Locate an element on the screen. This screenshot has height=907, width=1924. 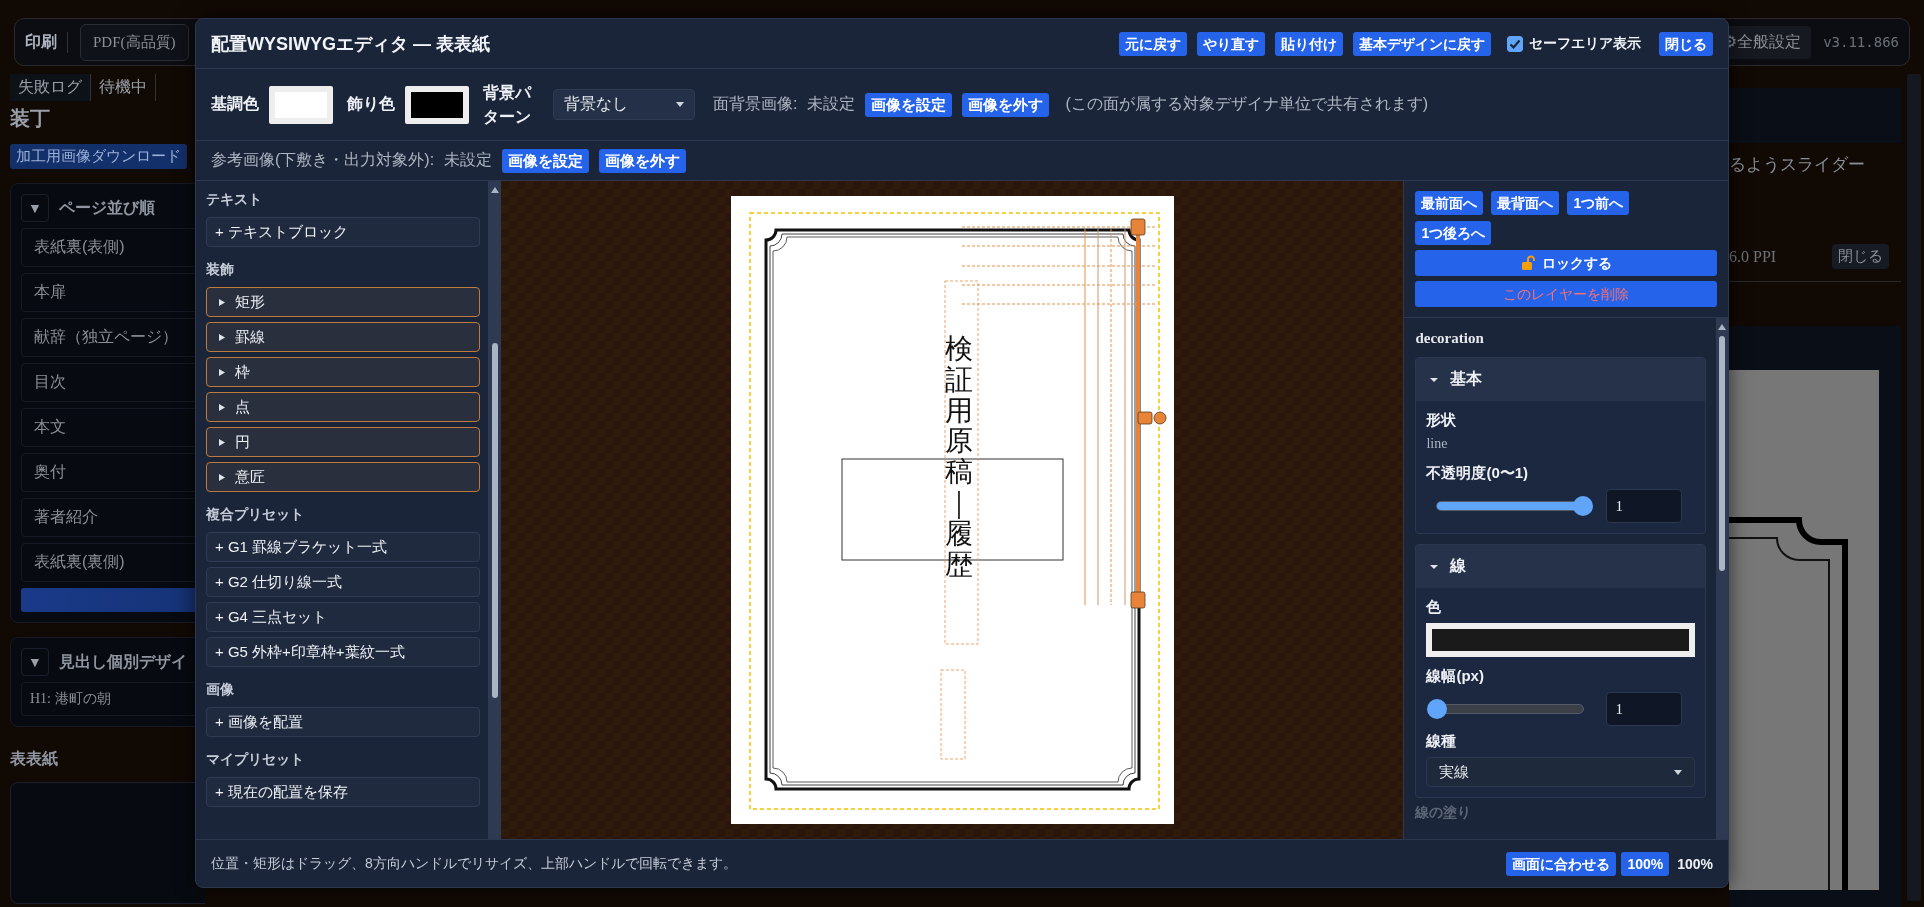
field-label: 形状 is located at coordinates (1442, 420).